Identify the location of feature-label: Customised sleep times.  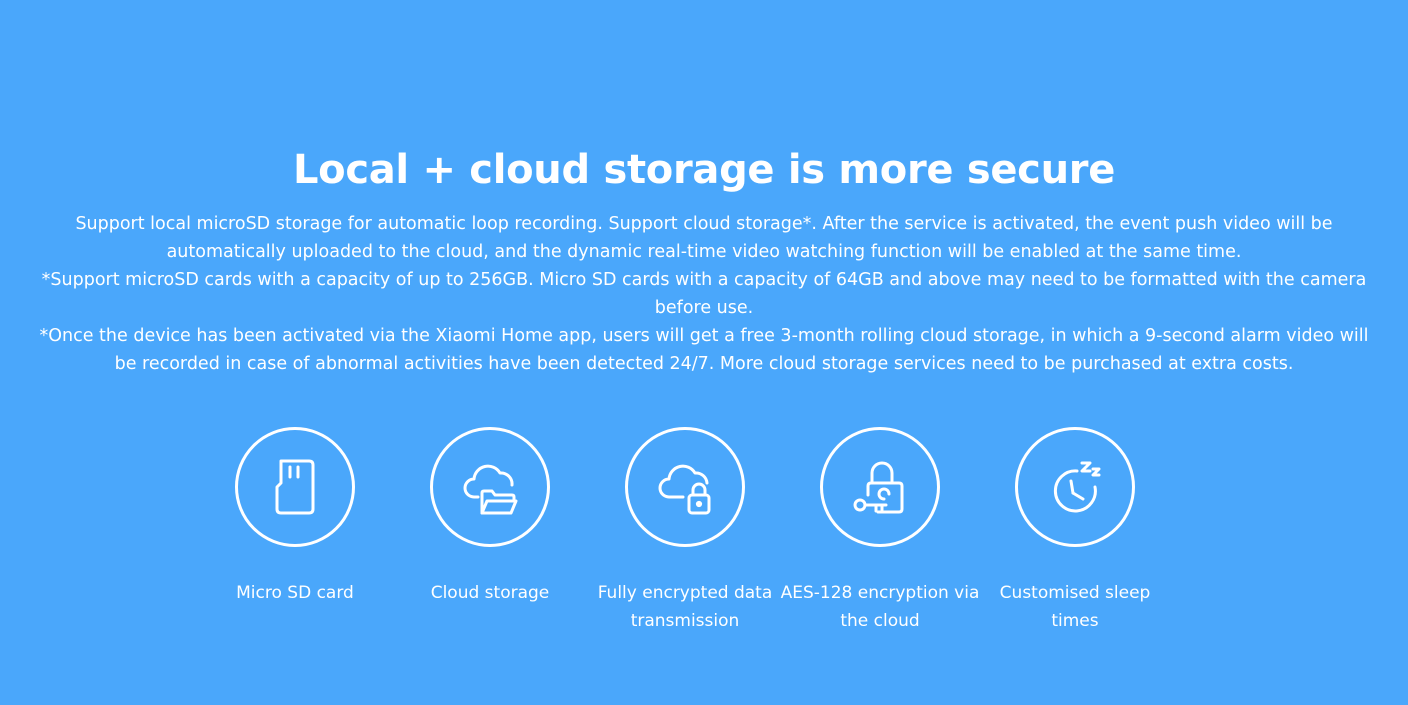
(1075, 607).